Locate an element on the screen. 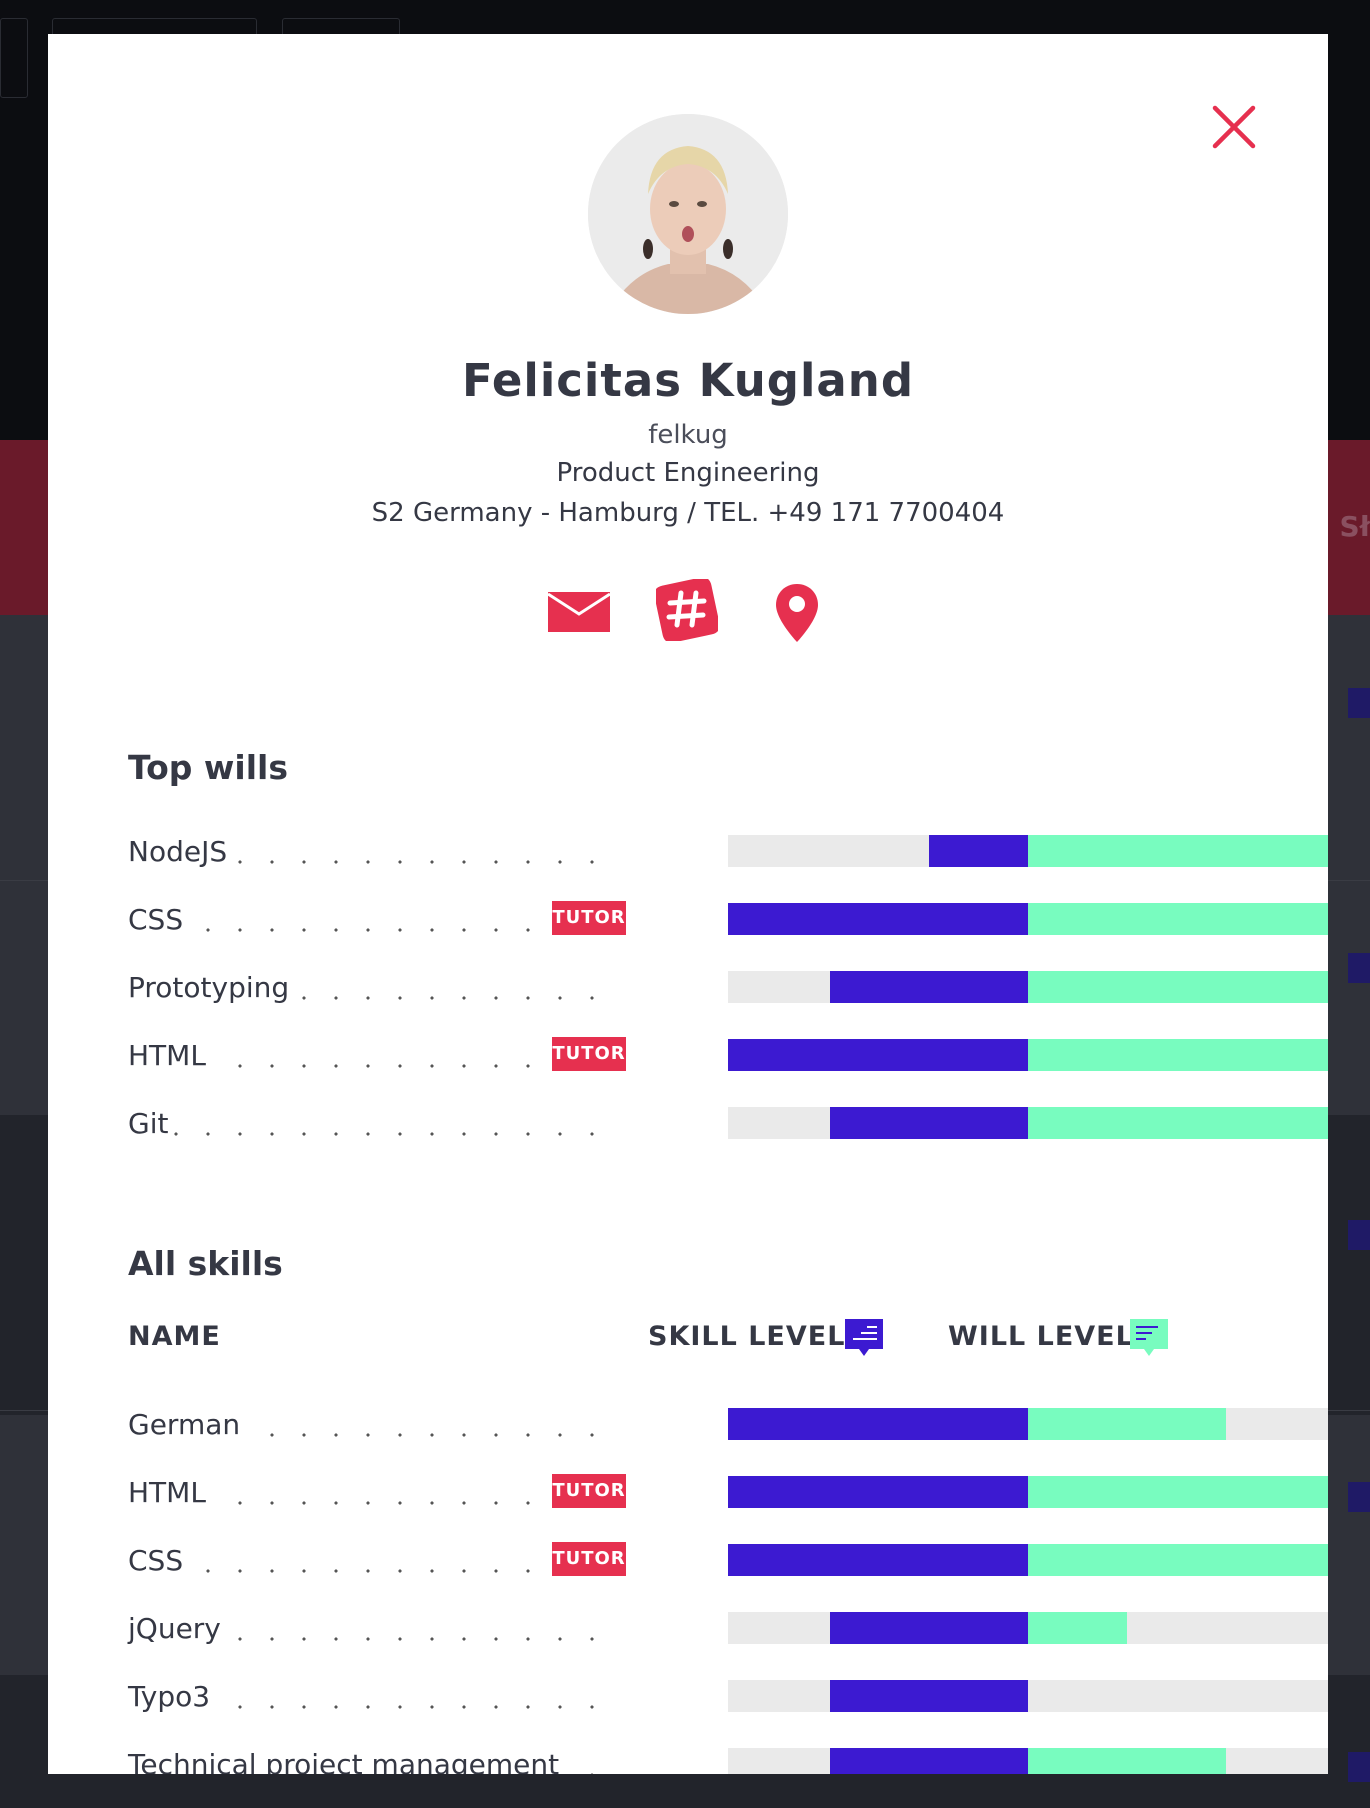  close-icon is located at coordinates (1234, 127).